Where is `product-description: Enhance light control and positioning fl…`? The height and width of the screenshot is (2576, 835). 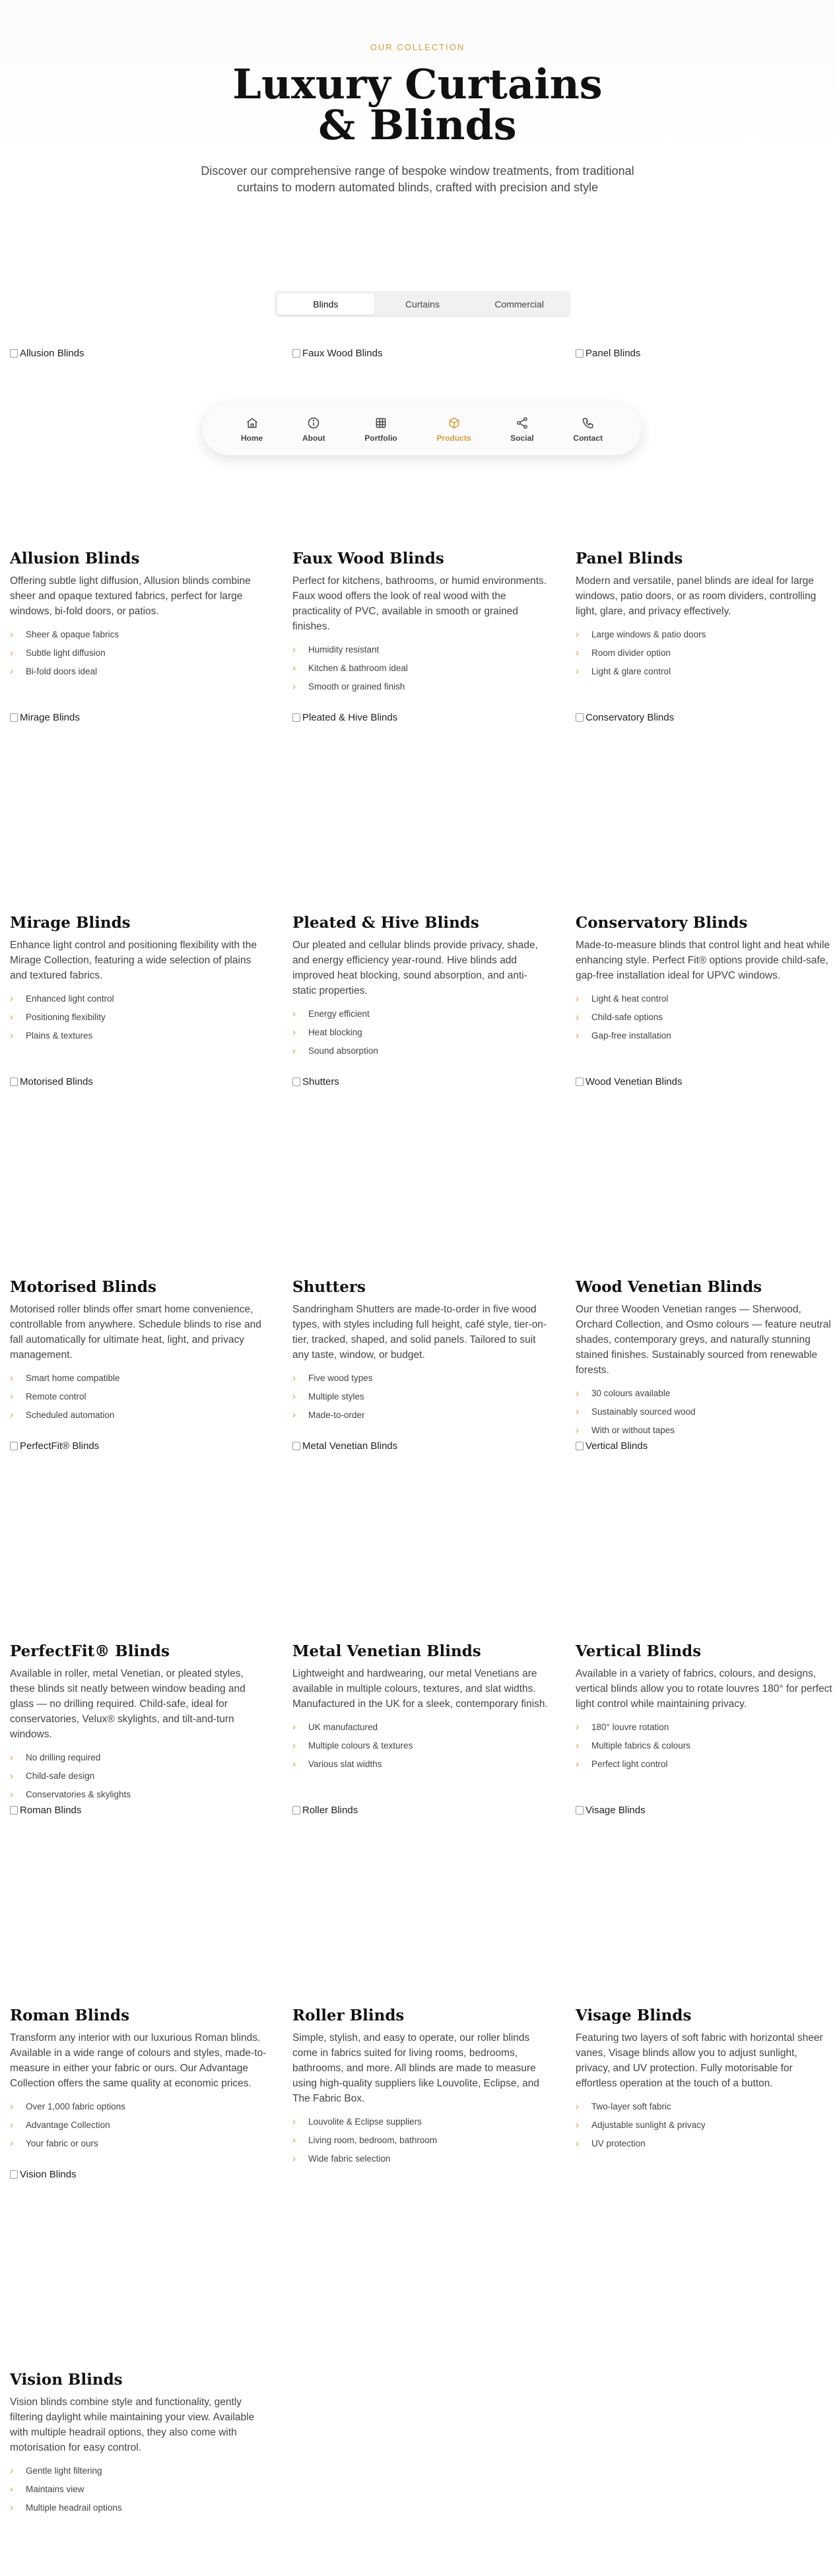 product-description: Enhance light control and positioning fl… is located at coordinates (133, 960).